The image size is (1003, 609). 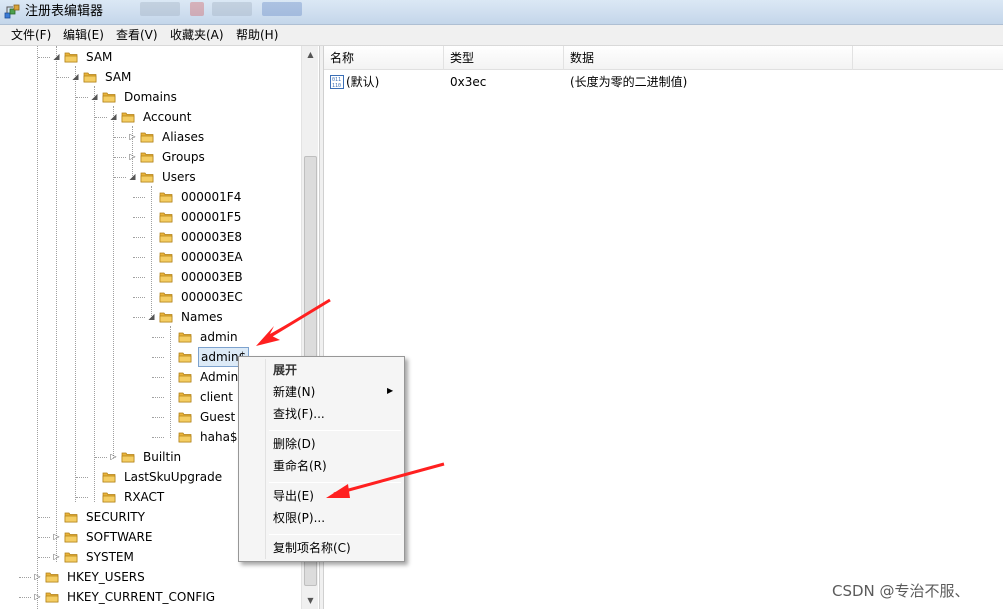 What do you see at coordinates (708, 58) in the screenshot?
I see `column-data: 数据` at bounding box center [708, 58].